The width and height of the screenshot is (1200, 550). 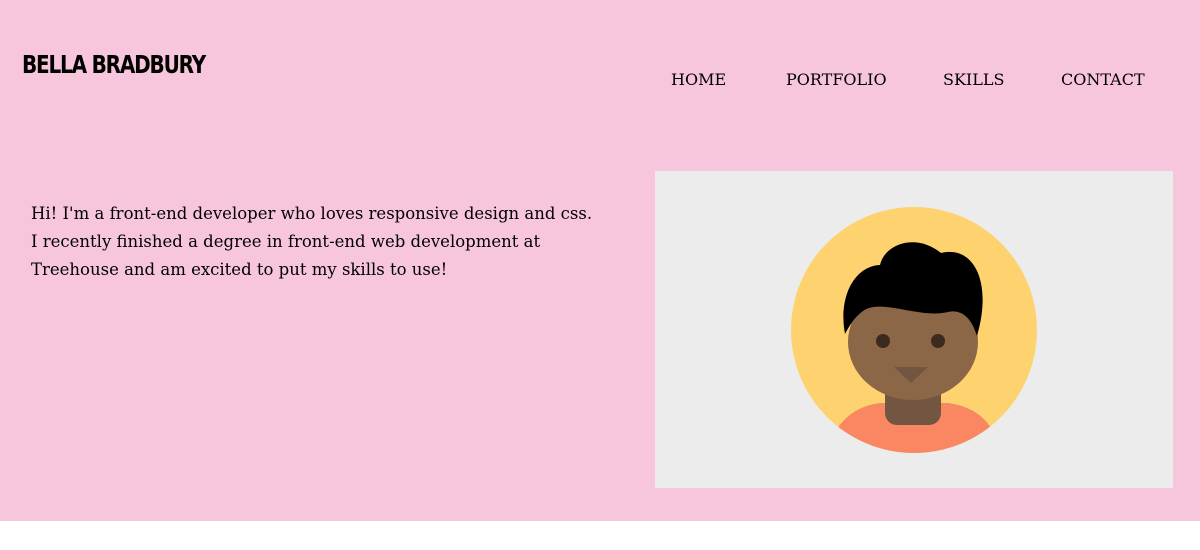 I want to click on main-nav: HOME PORTFOLIO SKILLS CONTACT, so click(x=600, y=81).